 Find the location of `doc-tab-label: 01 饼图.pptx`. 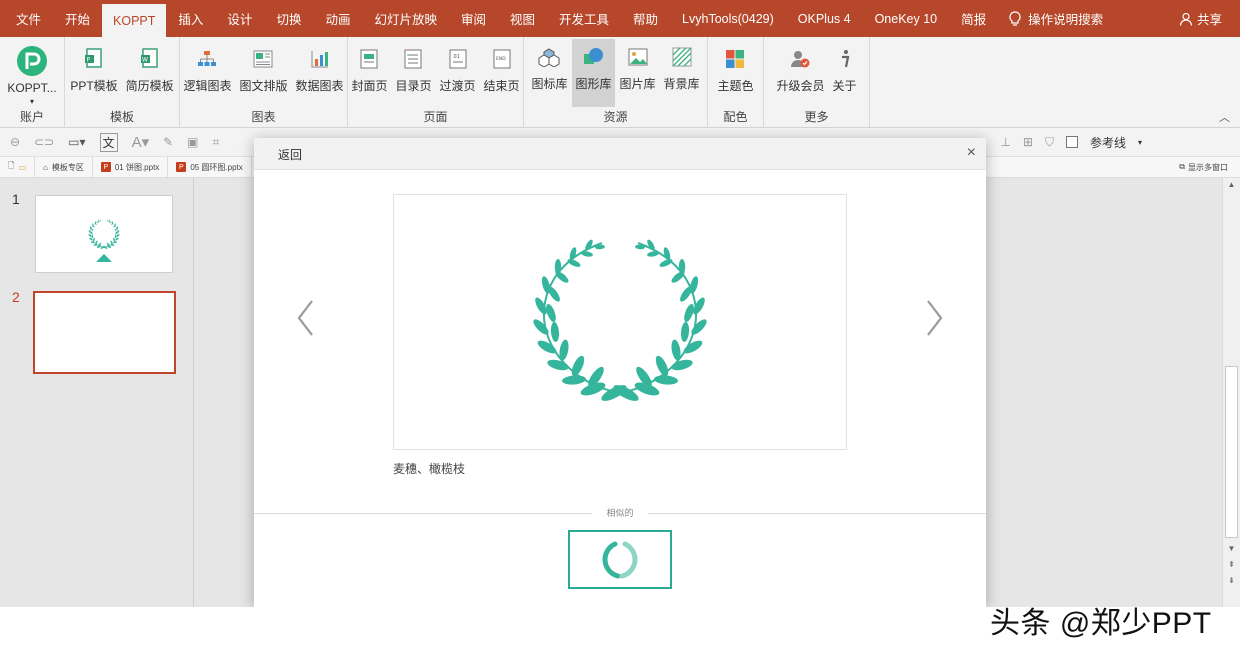

doc-tab-label: 01 饼图.pptx is located at coordinates (137, 167).